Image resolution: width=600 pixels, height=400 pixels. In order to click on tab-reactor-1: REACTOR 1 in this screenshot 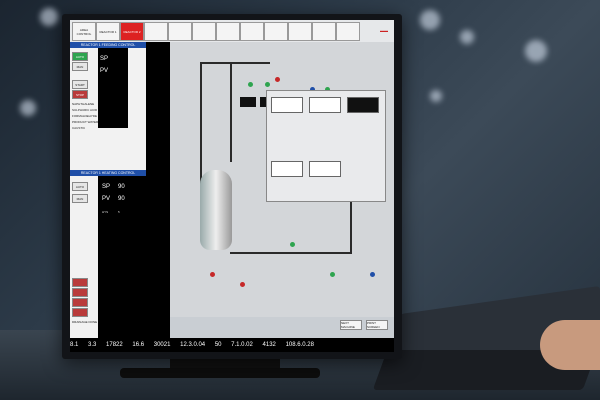, I will do `click(108, 31)`.